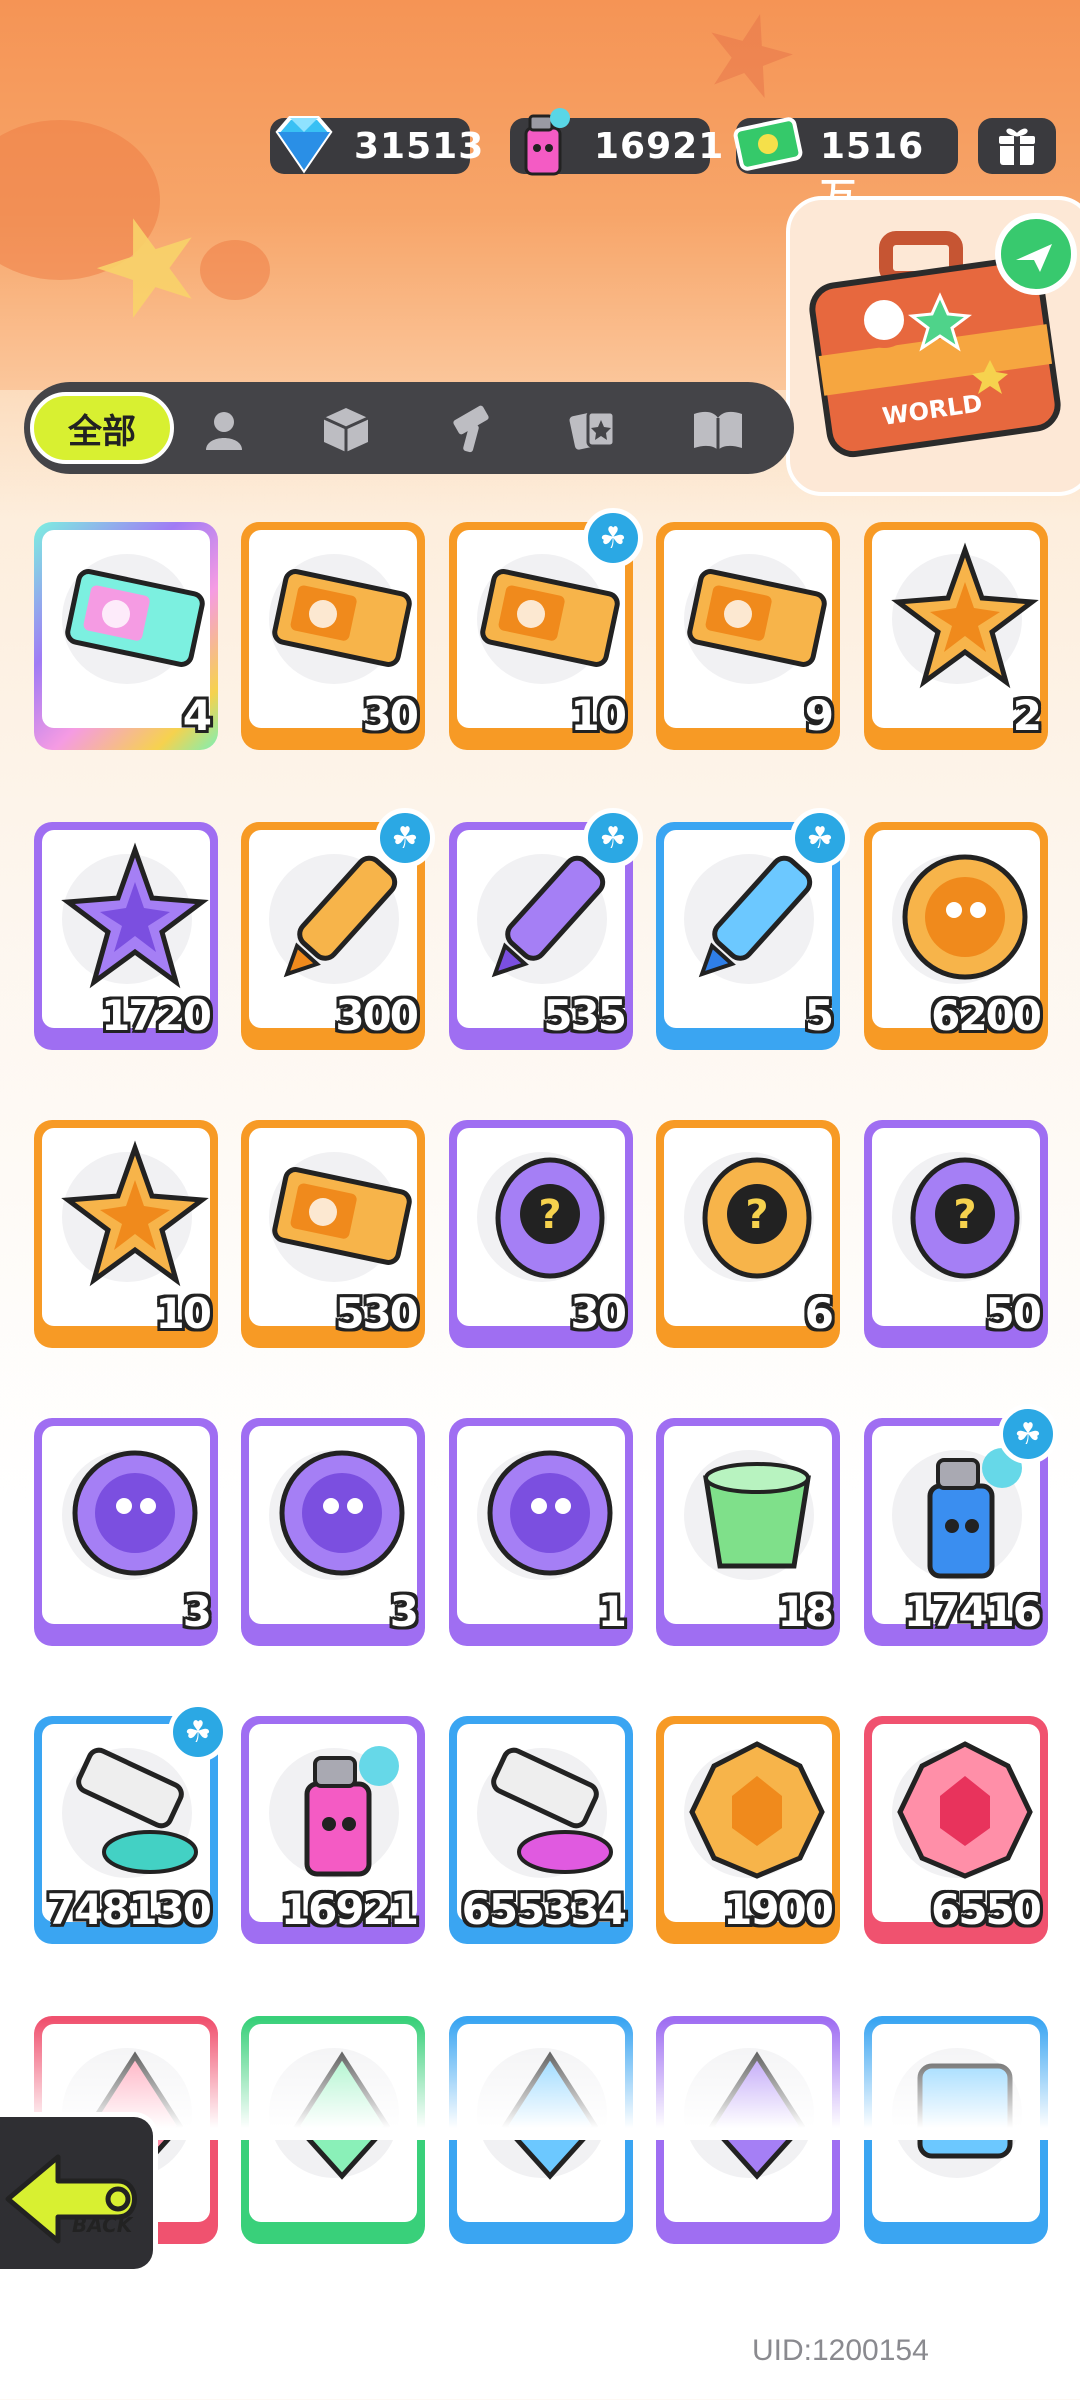  What do you see at coordinates (544, 1909) in the screenshot?
I see `item-count: 655334` at bounding box center [544, 1909].